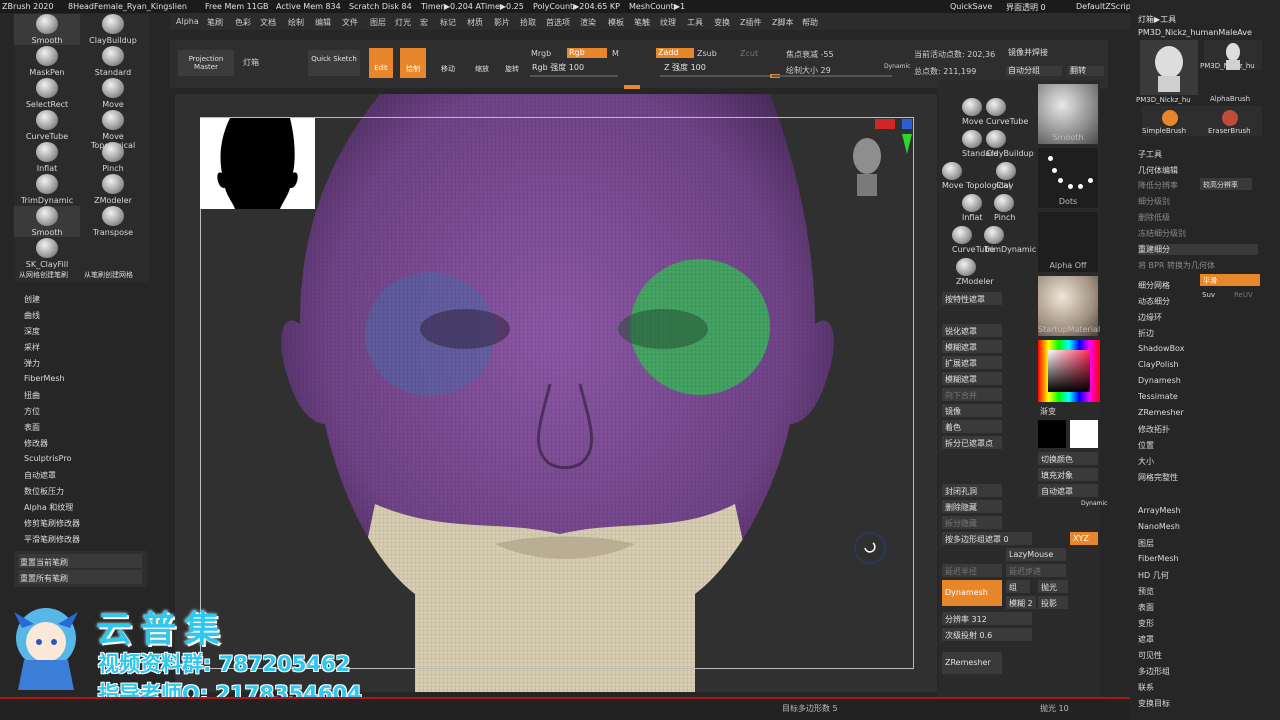  Describe the element at coordinates (1018, 586) in the screenshot. I see `group-toggle: 组` at that location.